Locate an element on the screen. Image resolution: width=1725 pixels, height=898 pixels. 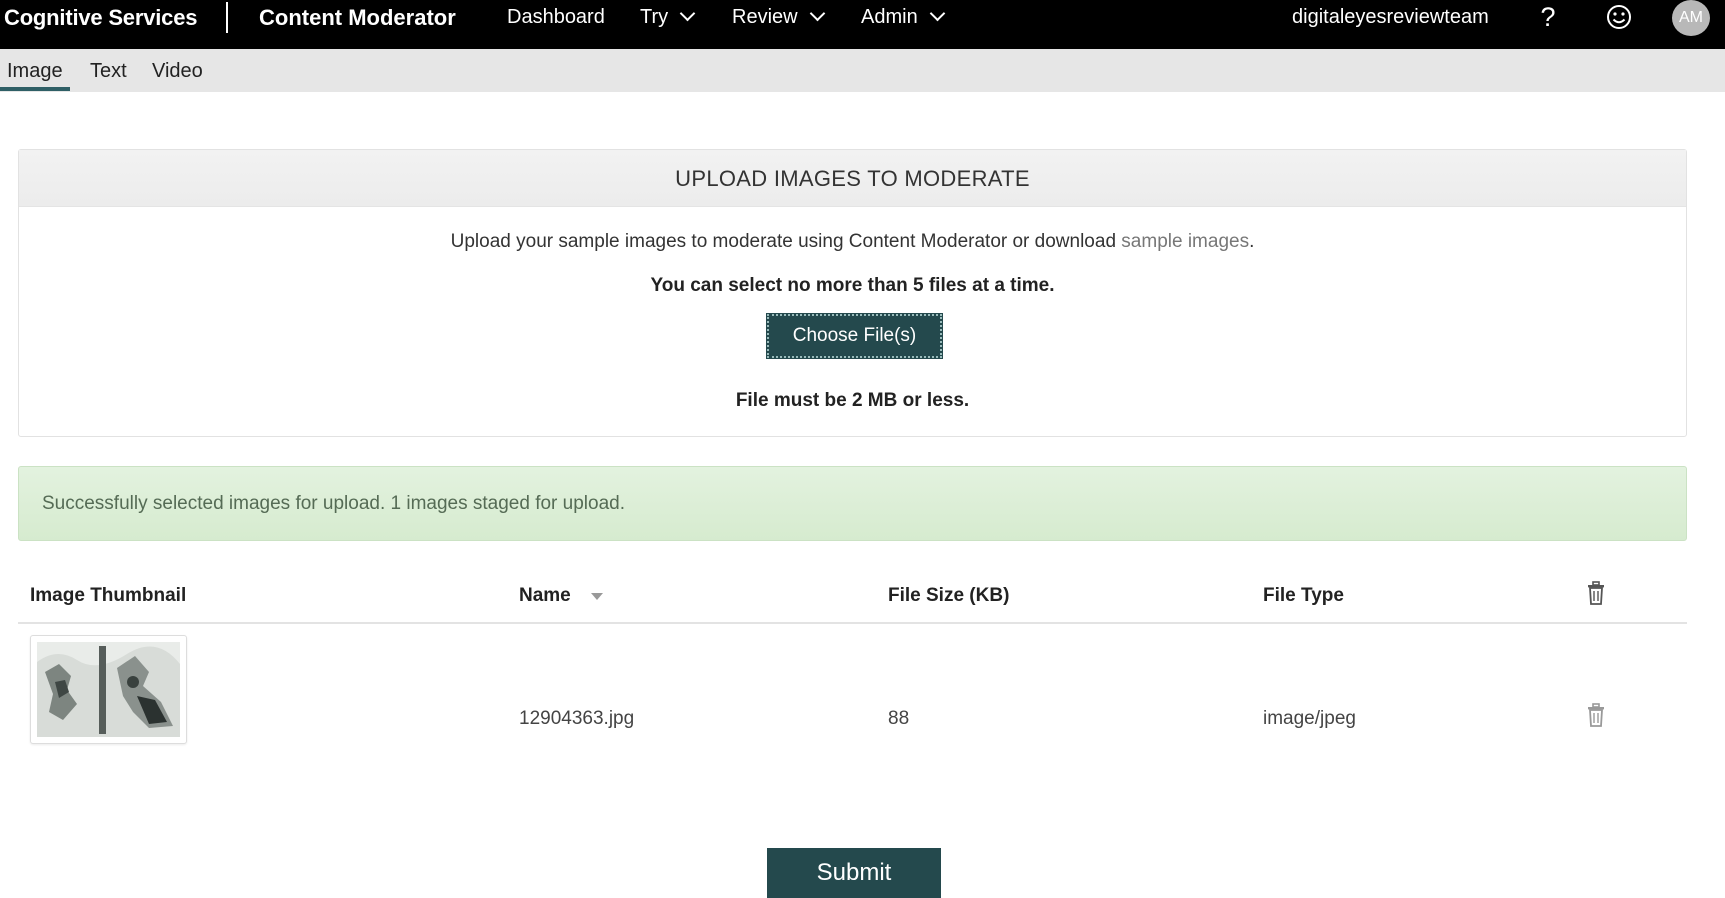
help-icon: ? is located at coordinates (1548, 17).